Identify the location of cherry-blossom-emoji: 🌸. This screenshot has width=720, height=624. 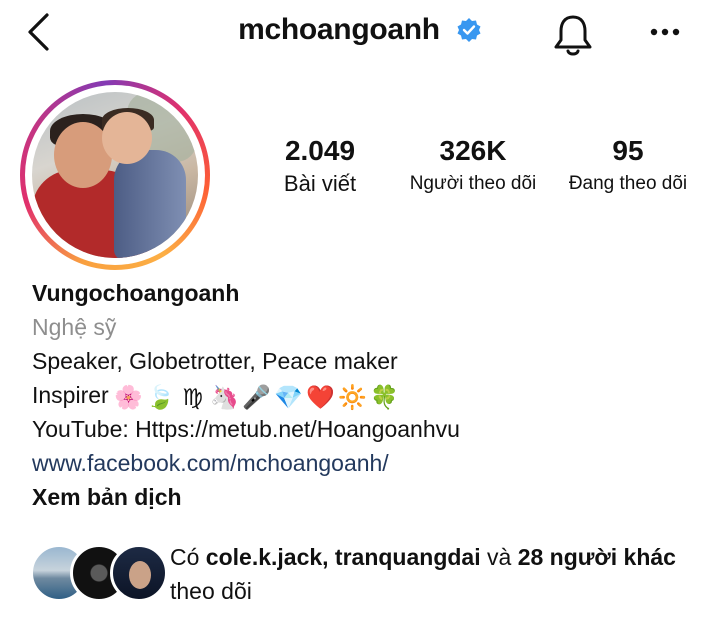
(129, 396).